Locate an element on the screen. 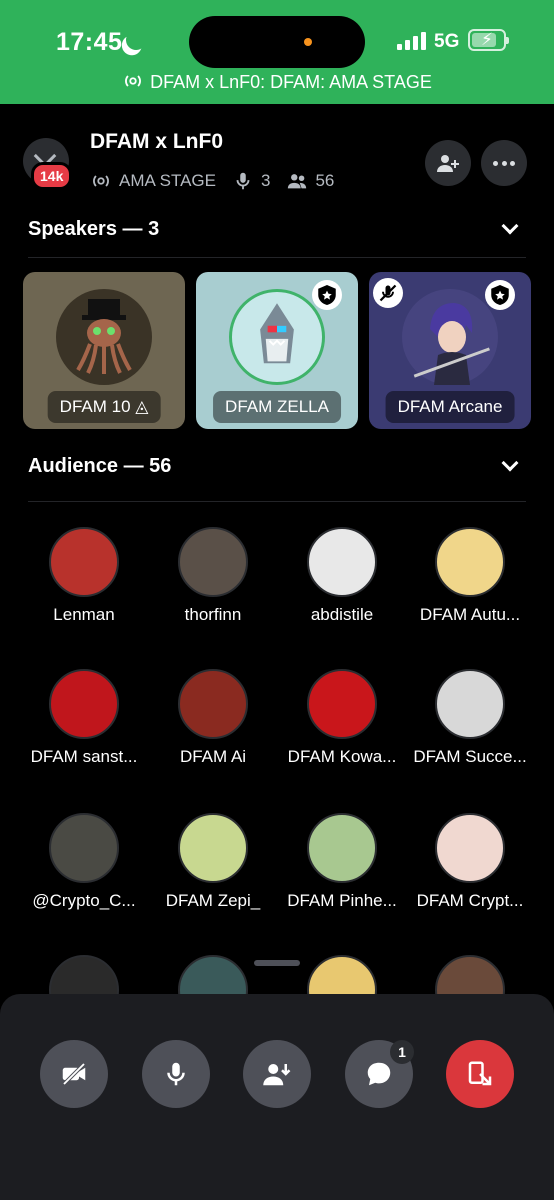 This screenshot has width=554, height=1200. octopus-avatar is located at coordinates (104, 337).